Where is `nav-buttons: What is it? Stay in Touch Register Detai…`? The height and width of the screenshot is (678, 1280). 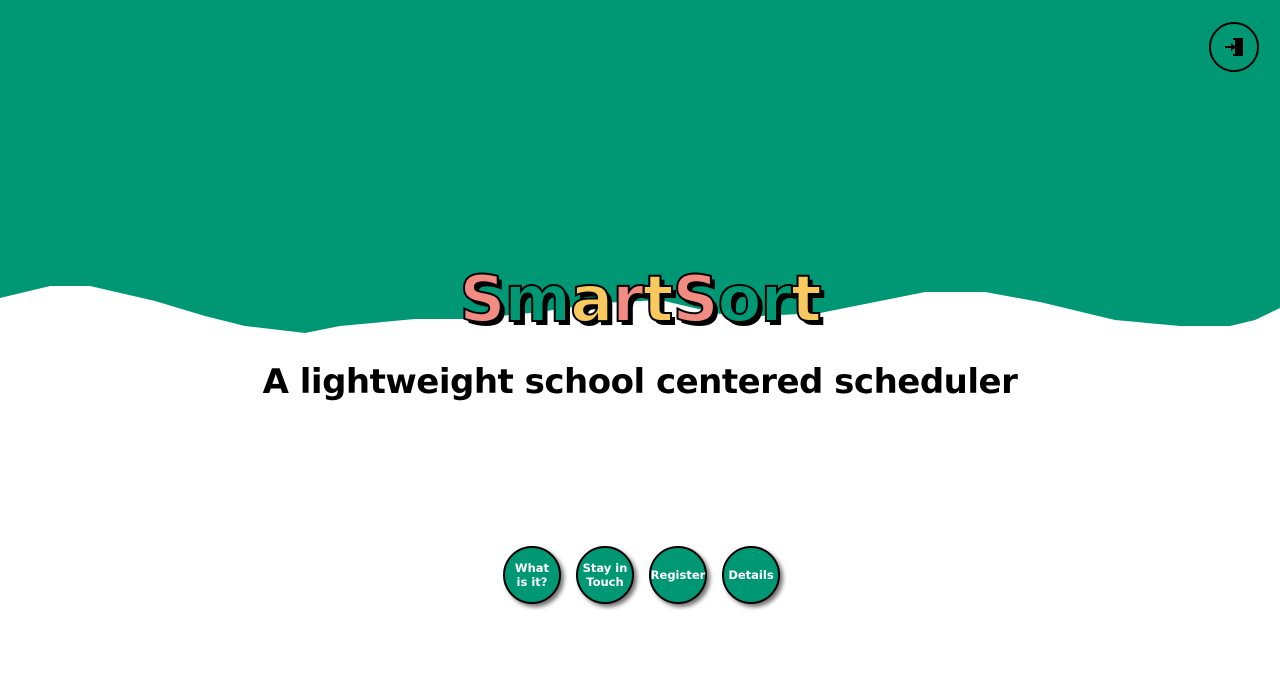
nav-buttons: What is it? Stay in Touch Register Detai… is located at coordinates (640, 575).